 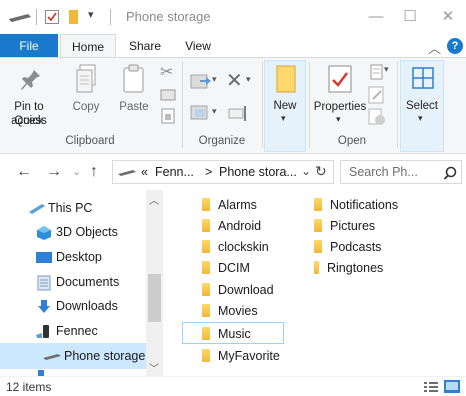 I want to click on nav-item-label: 3D Objects, so click(x=87, y=232).